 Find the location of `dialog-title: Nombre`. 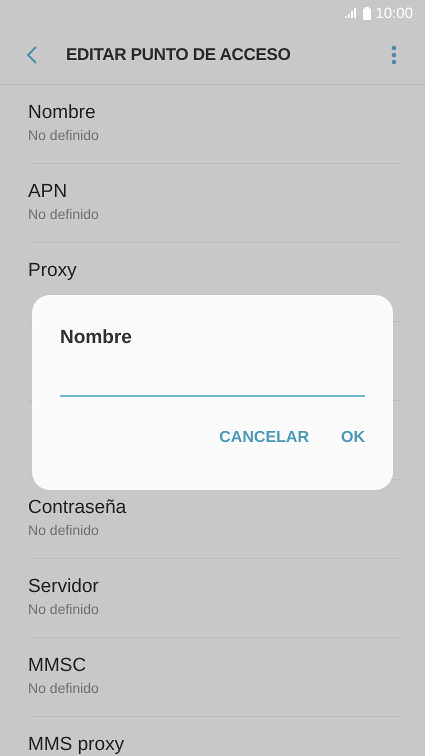

dialog-title: Nombre is located at coordinates (96, 338).